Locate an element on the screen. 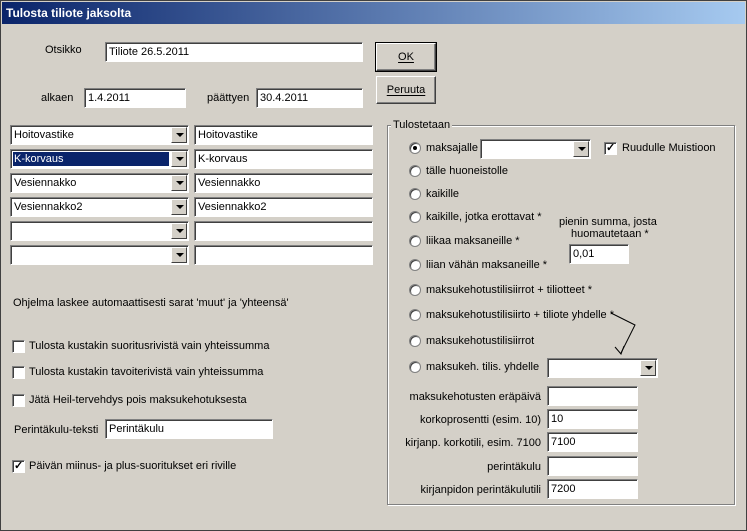  group-title: Tulostetaan is located at coordinates (422, 125).